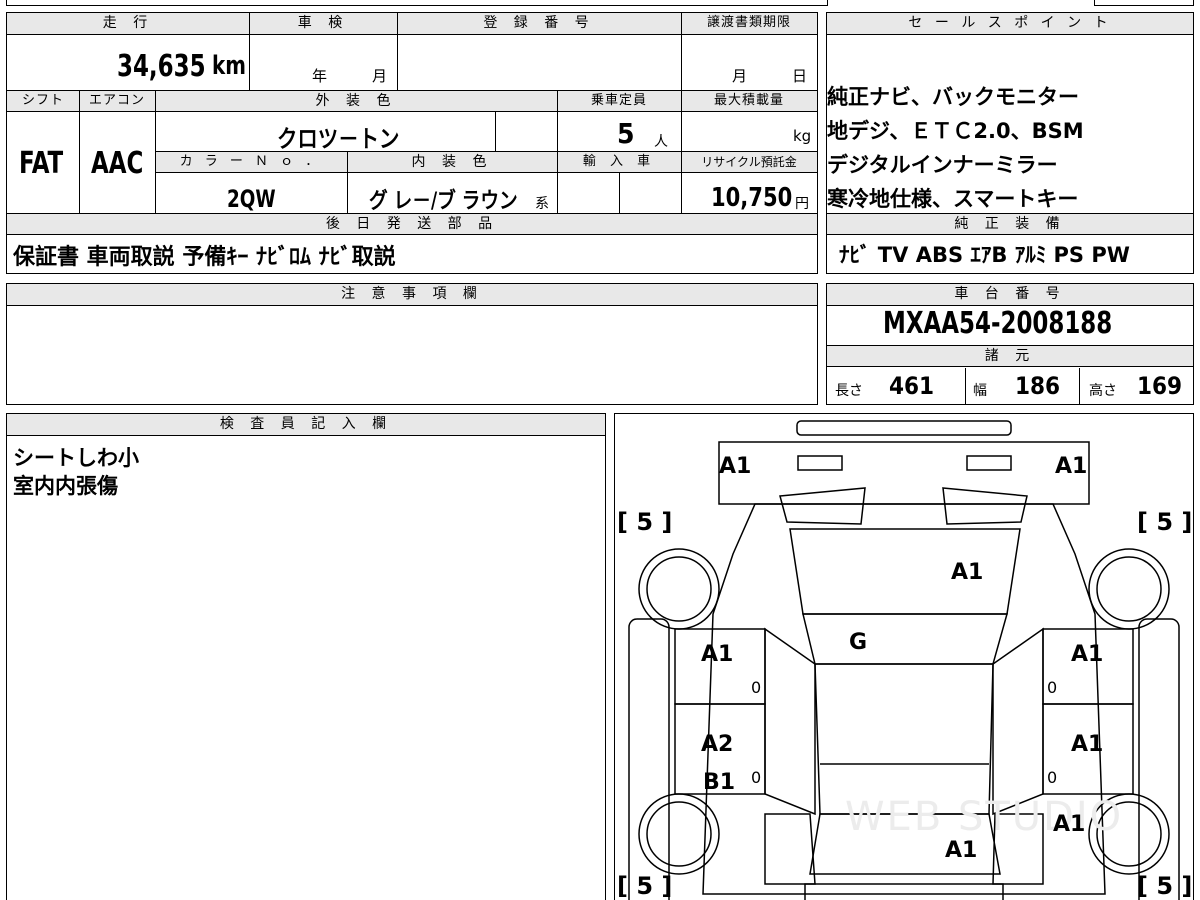 The width and height of the screenshot is (1200, 900). What do you see at coordinates (320, 76) in the screenshot?
I see `inspection-year-label: 年` at bounding box center [320, 76].